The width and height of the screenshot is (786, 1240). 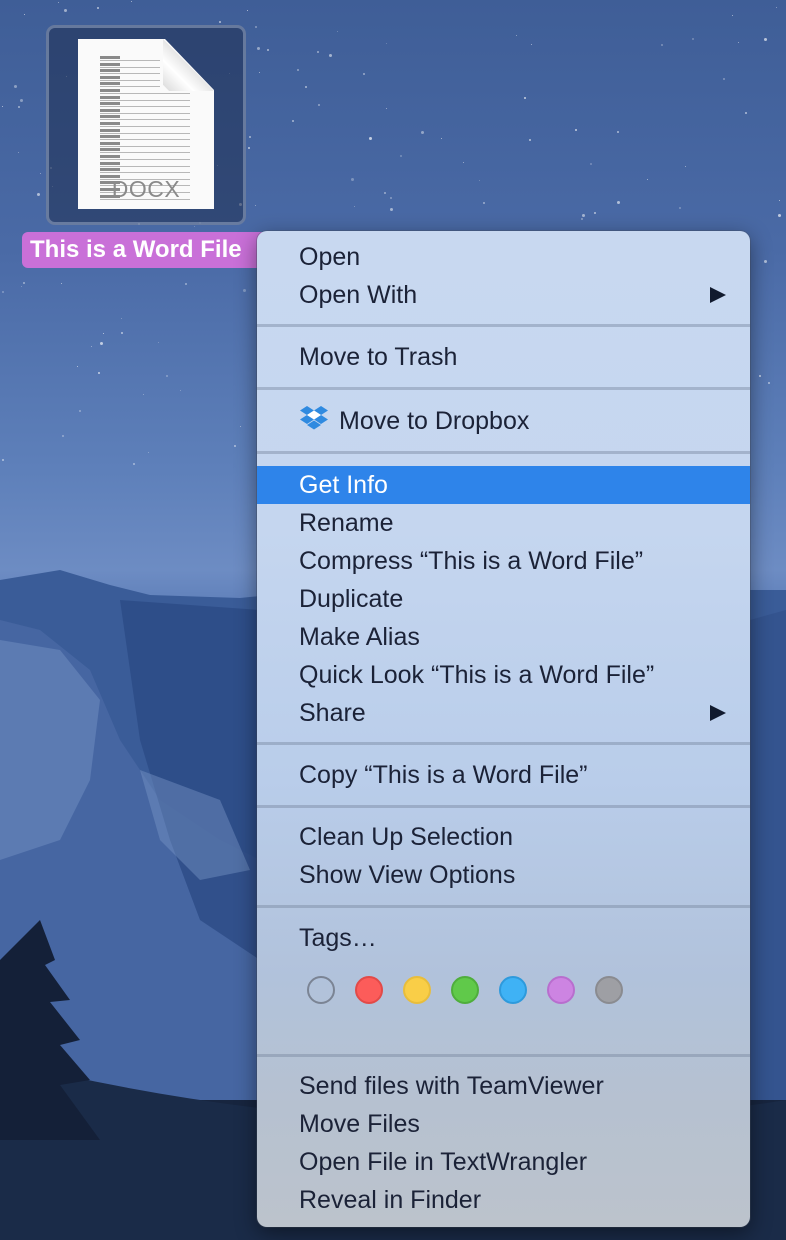 I want to click on tag-red, so click(x=369, y=990).